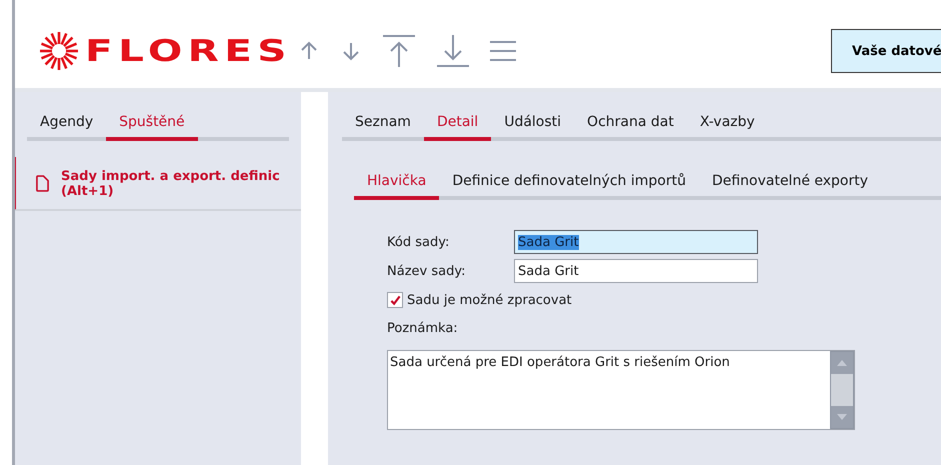  Describe the element at coordinates (164, 51) in the screenshot. I see `flores-logo: FLORES` at that location.